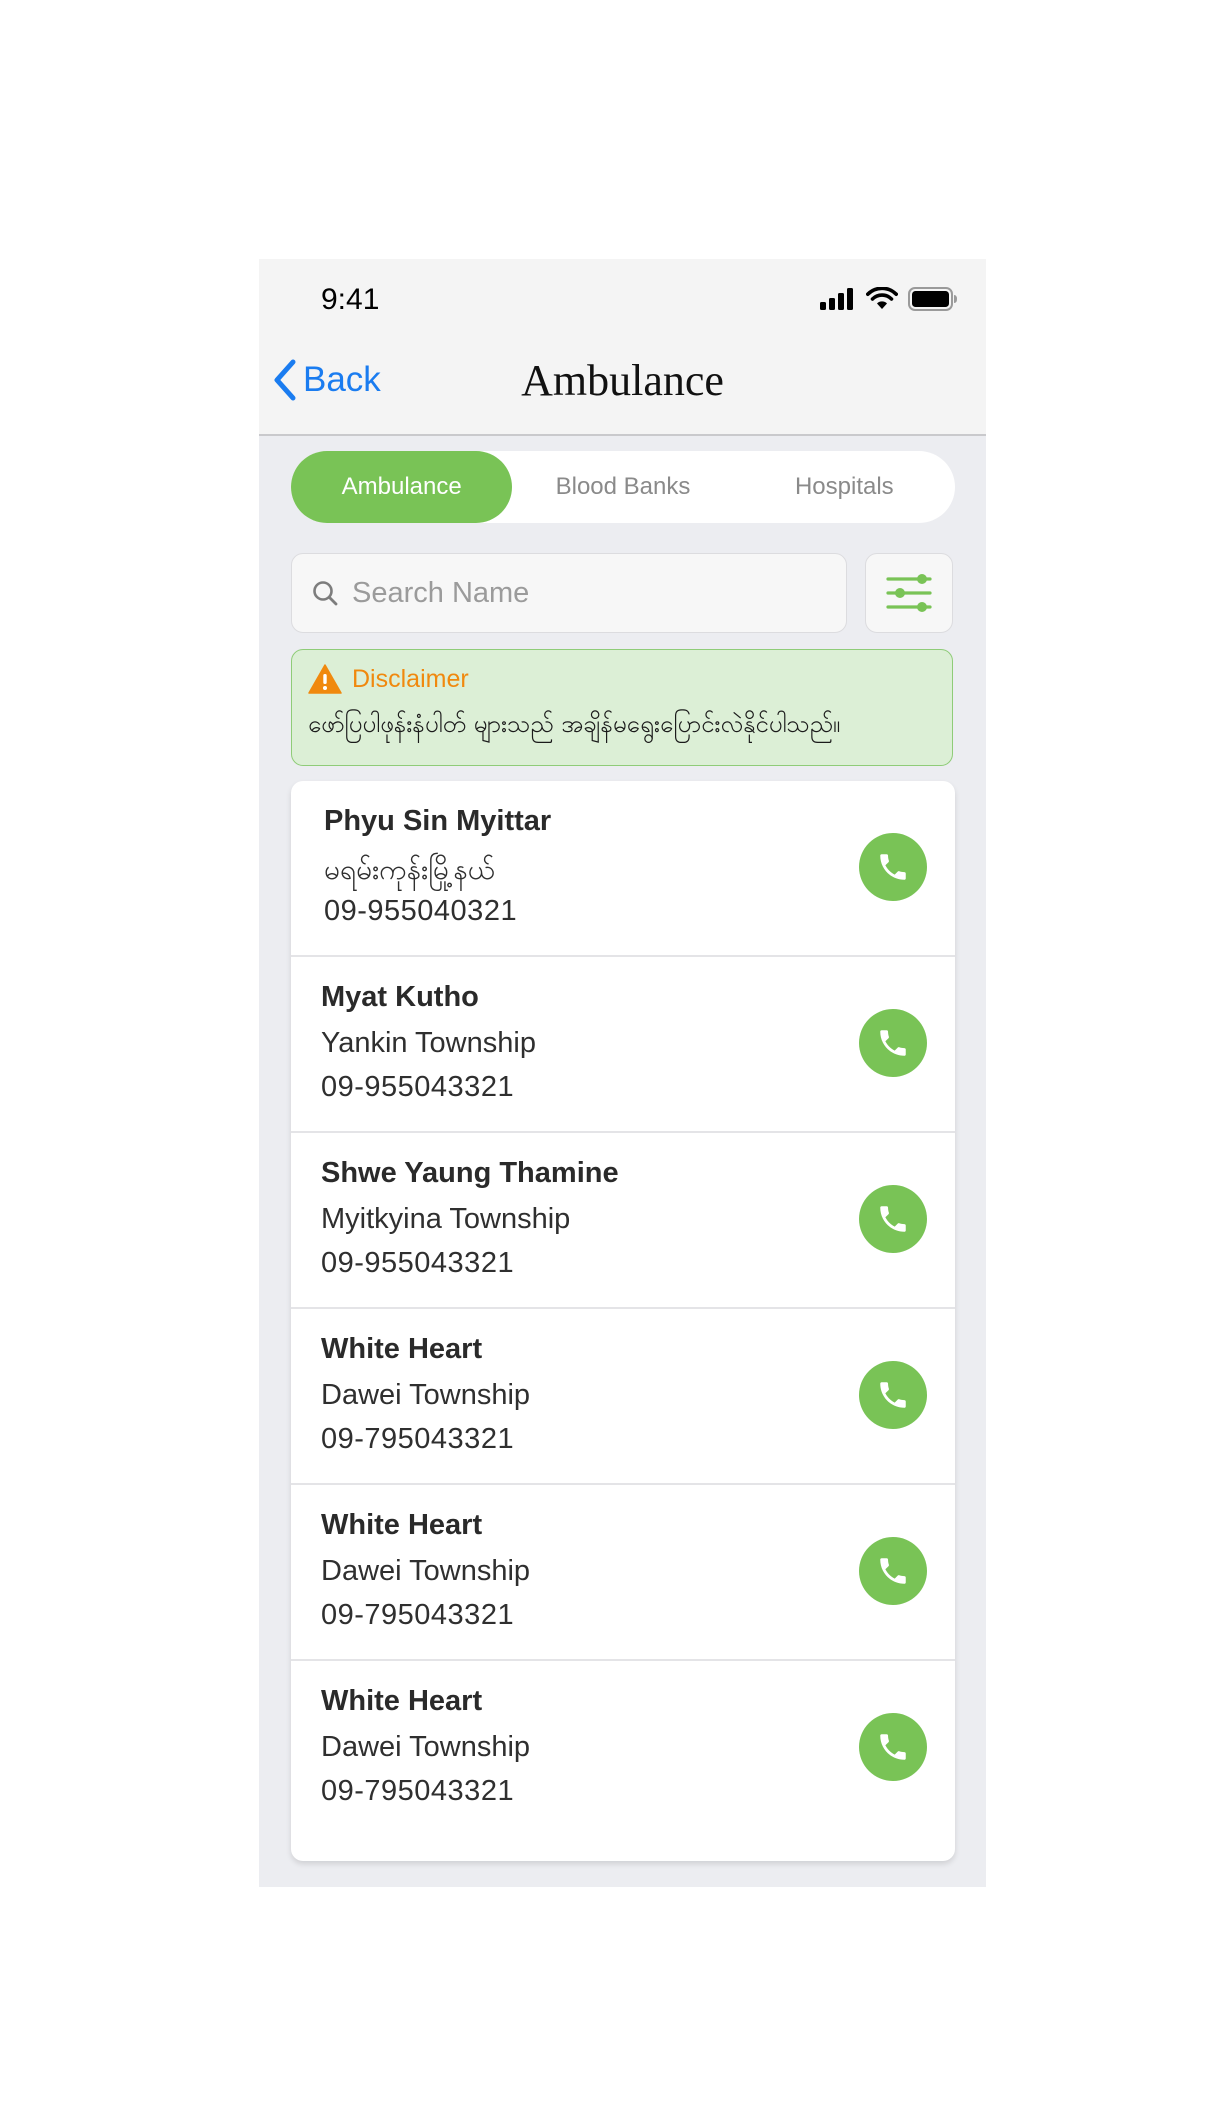  What do you see at coordinates (836, 299) in the screenshot?
I see `cellular-signal-icon` at bounding box center [836, 299].